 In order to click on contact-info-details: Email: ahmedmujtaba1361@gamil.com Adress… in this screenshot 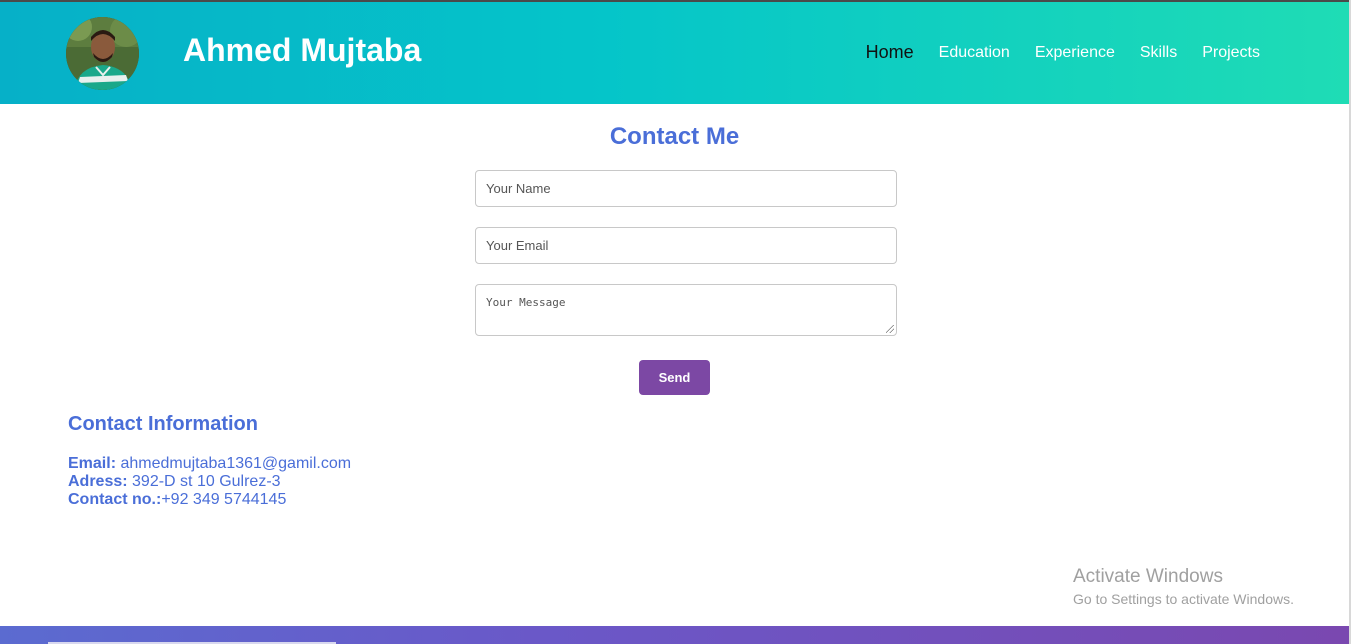, I will do `click(209, 482)`.